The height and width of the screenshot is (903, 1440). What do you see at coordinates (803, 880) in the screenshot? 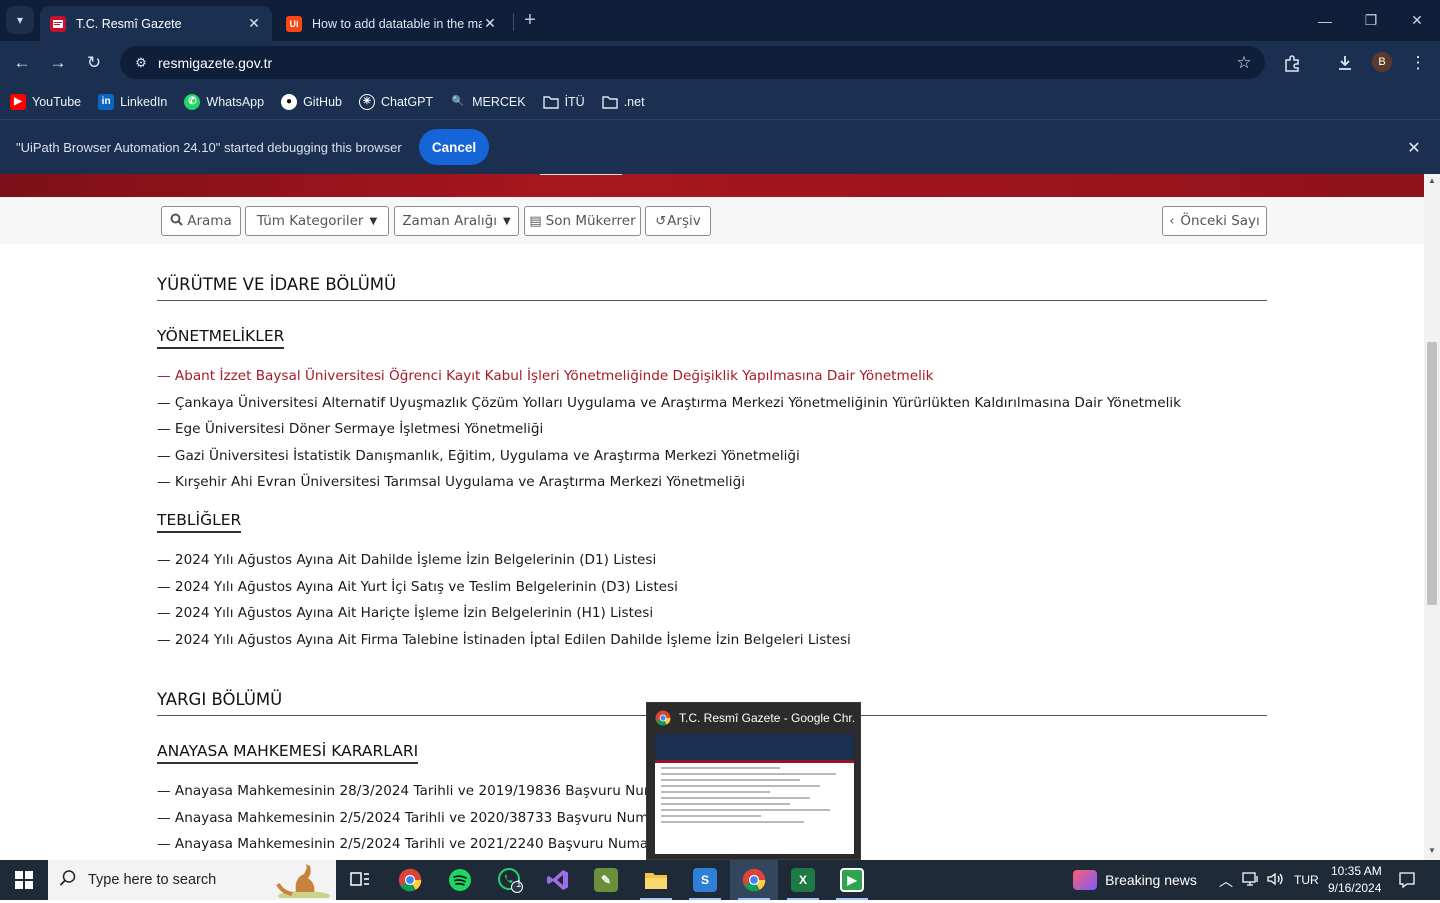
I see `excel-icon: X` at bounding box center [803, 880].